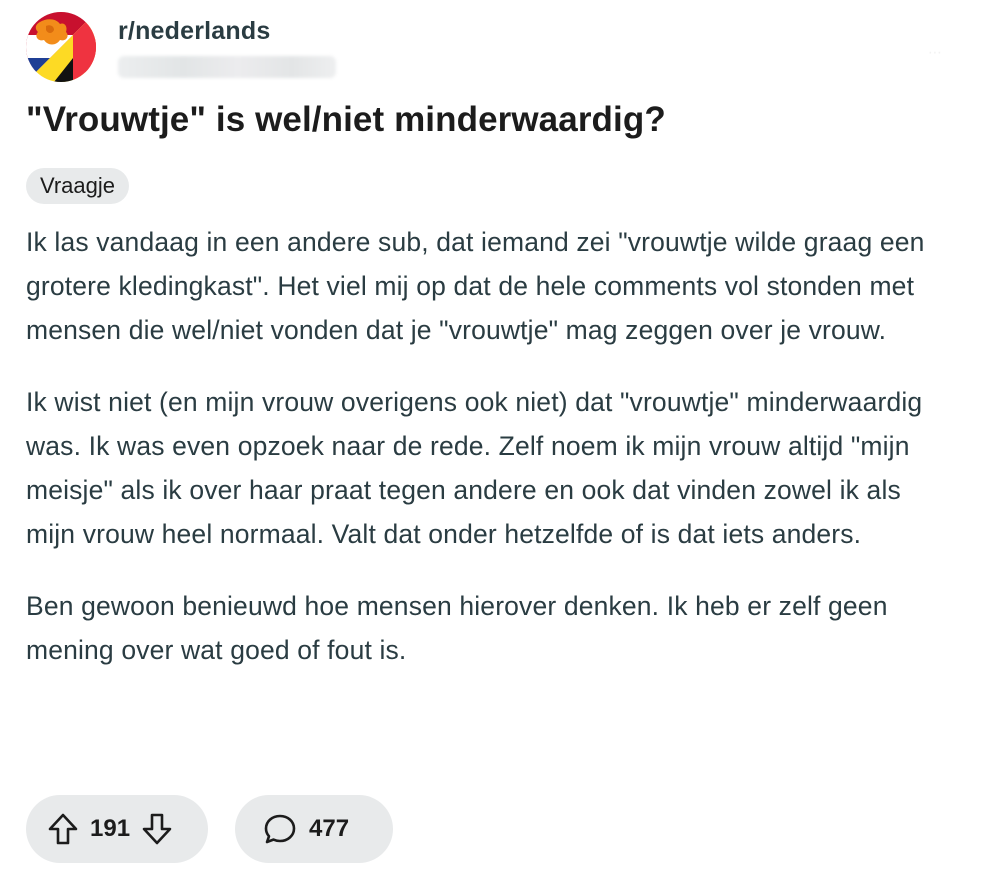 Image resolution: width=982 pixels, height=872 pixels. I want to click on vote-control: 191, so click(117, 829).